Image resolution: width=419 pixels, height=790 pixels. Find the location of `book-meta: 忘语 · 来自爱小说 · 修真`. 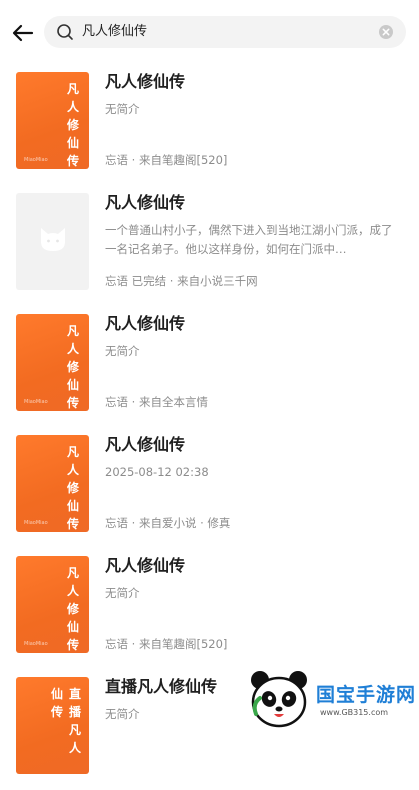

book-meta: 忘语 · 来自爱小说 · 修真 is located at coordinates (168, 523).